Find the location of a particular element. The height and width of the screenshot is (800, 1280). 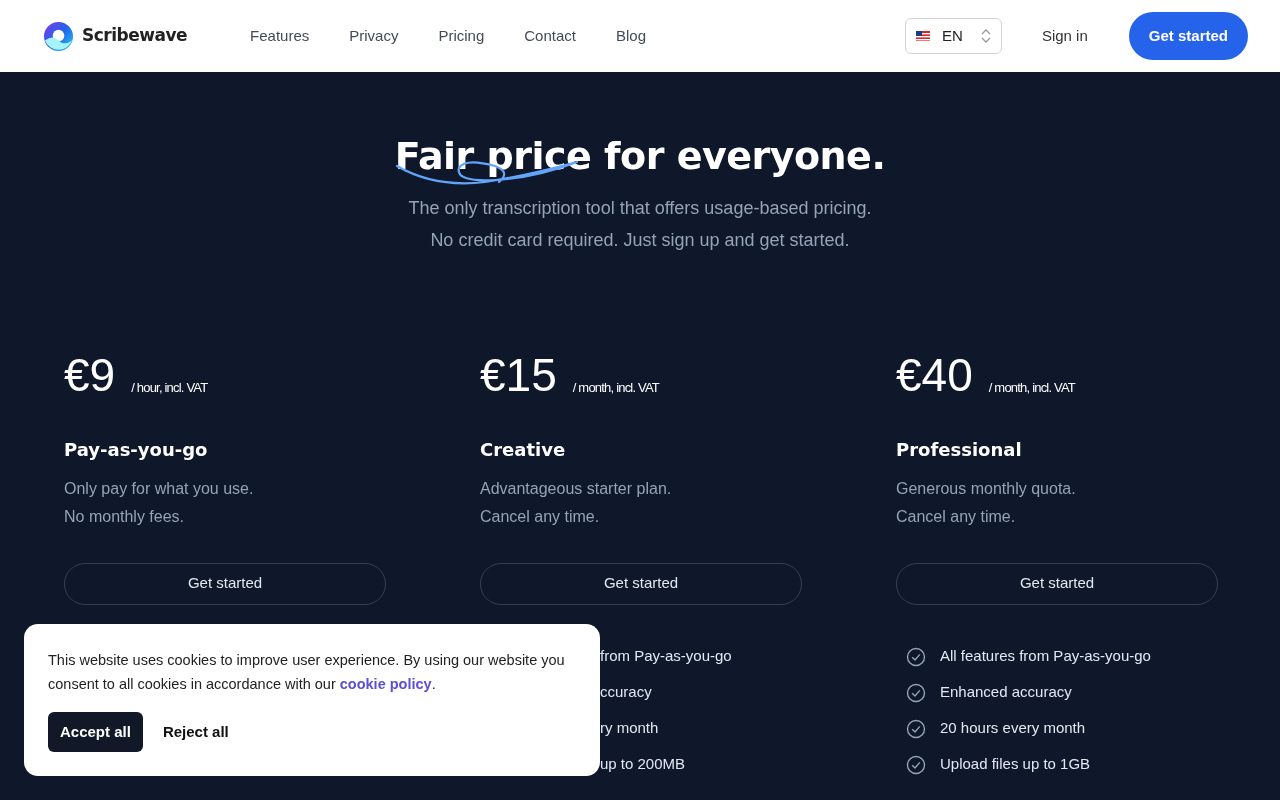

plan-name: Creative is located at coordinates (523, 449).